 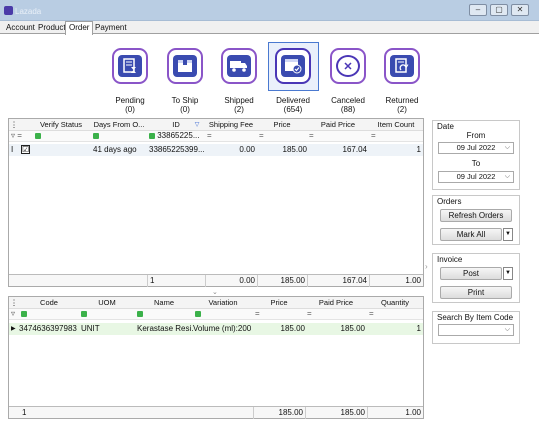 What do you see at coordinates (13, 313) in the screenshot?
I see `filter-row-icon: ▿` at bounding box center [13, 313].